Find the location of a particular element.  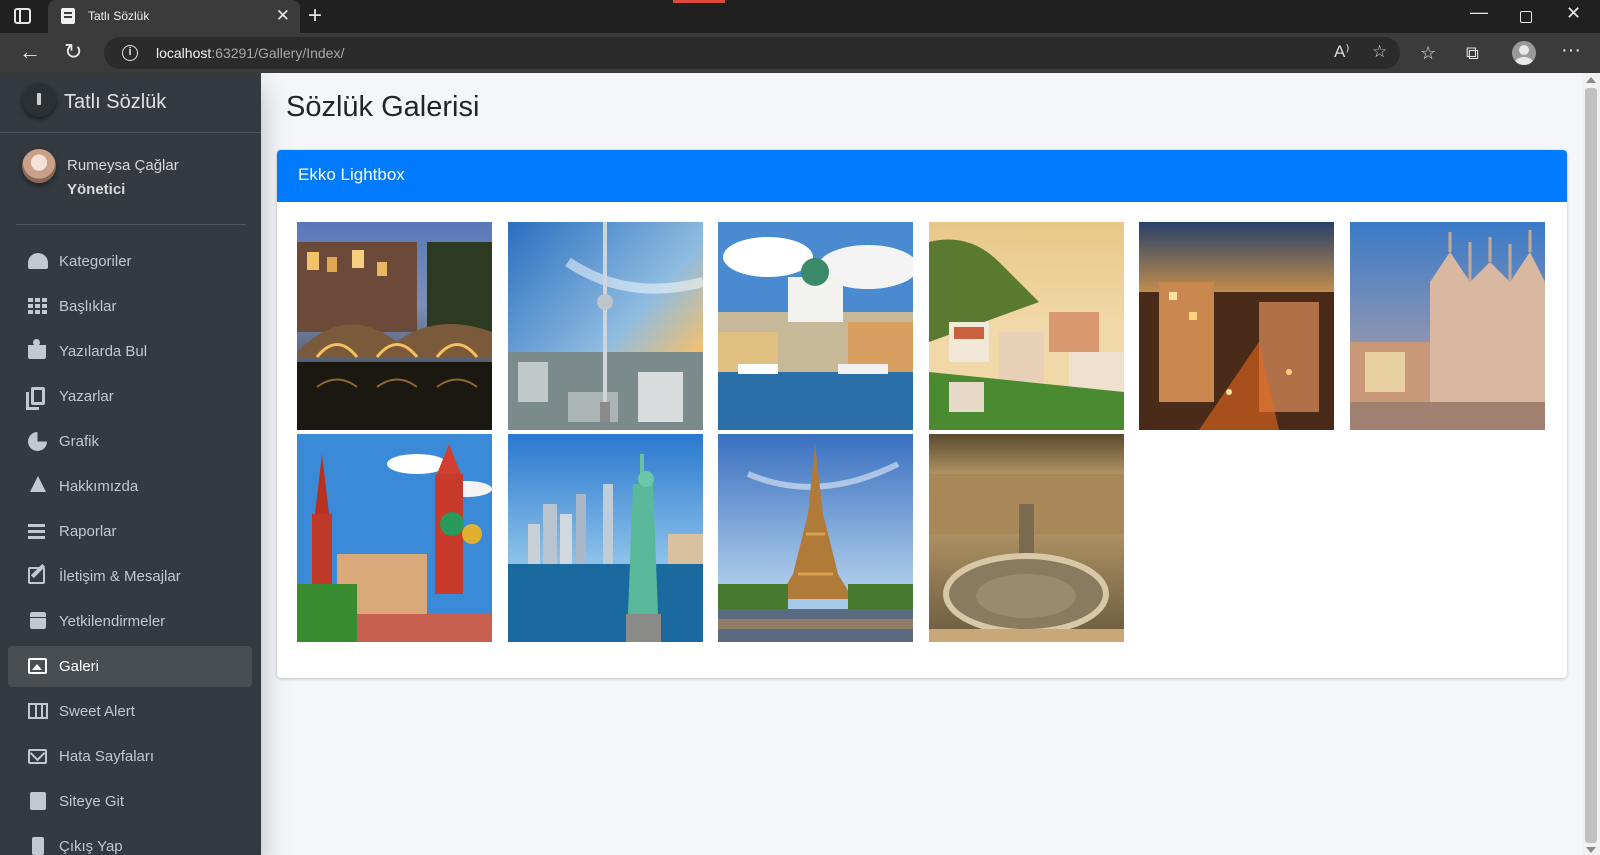

sidebar-item-label: Yazarlar is located at coordinates (86, 396).